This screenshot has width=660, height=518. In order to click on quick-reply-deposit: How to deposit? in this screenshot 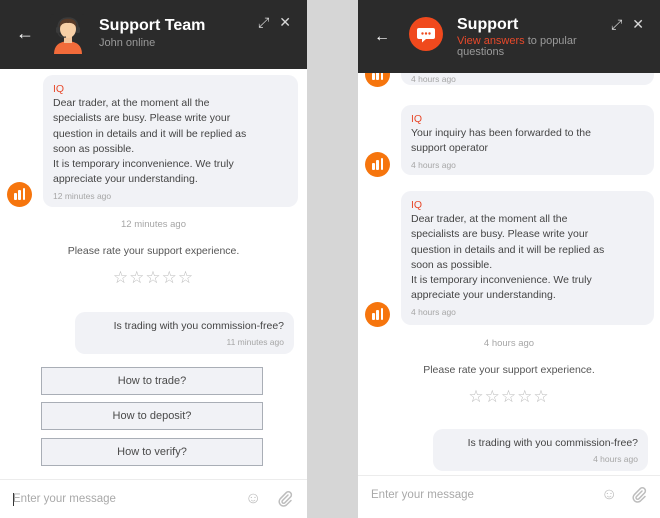, I will do `click(152, 416)`.